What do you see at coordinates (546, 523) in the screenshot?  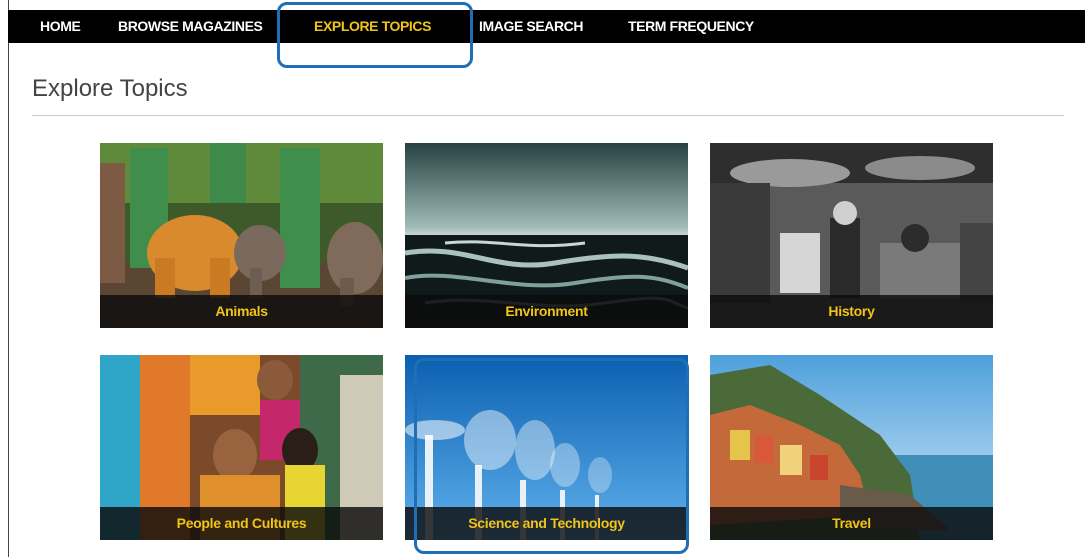 I see `topic-label: Science and Technology` at bounding box center [546, 523].